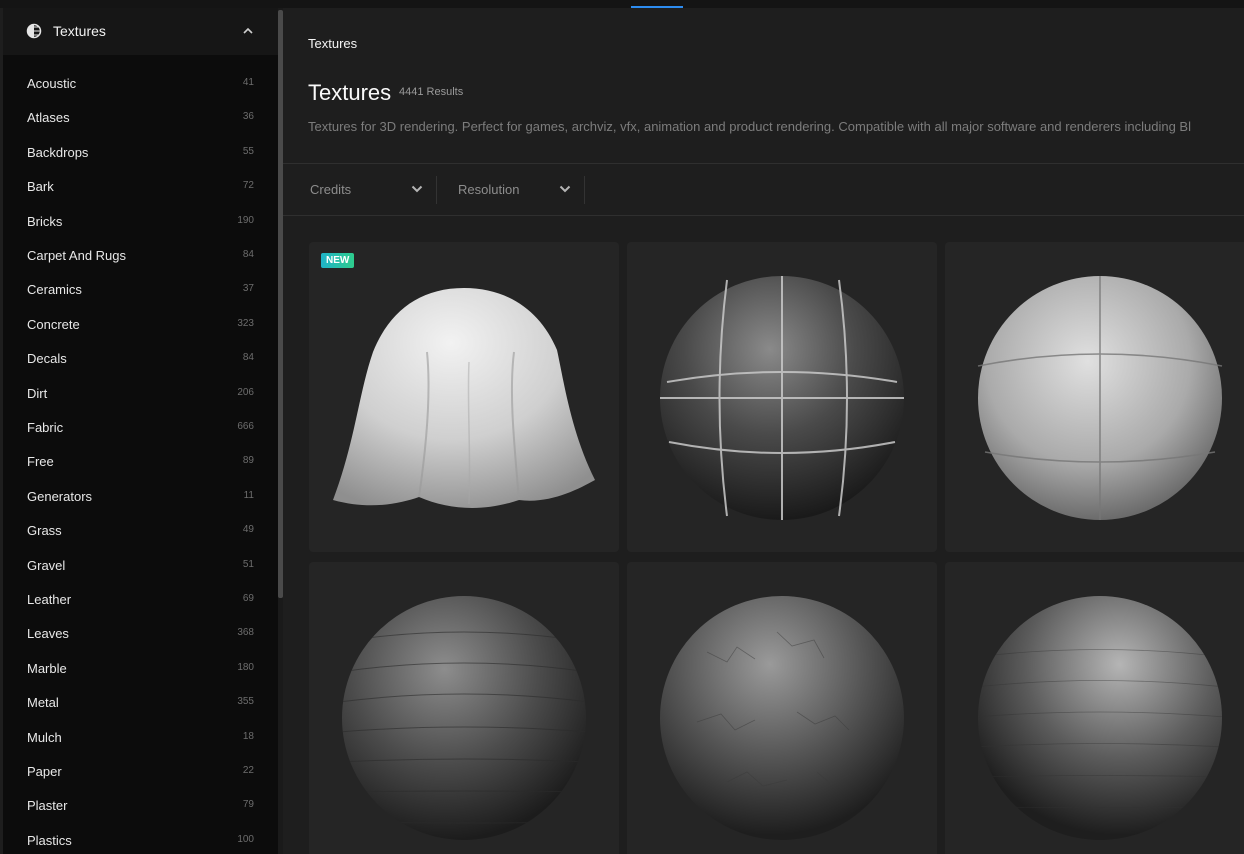 The height and width of the screenshot is (854, 1244). I want to click on breadcrumb: Textures, so click(332, 43).